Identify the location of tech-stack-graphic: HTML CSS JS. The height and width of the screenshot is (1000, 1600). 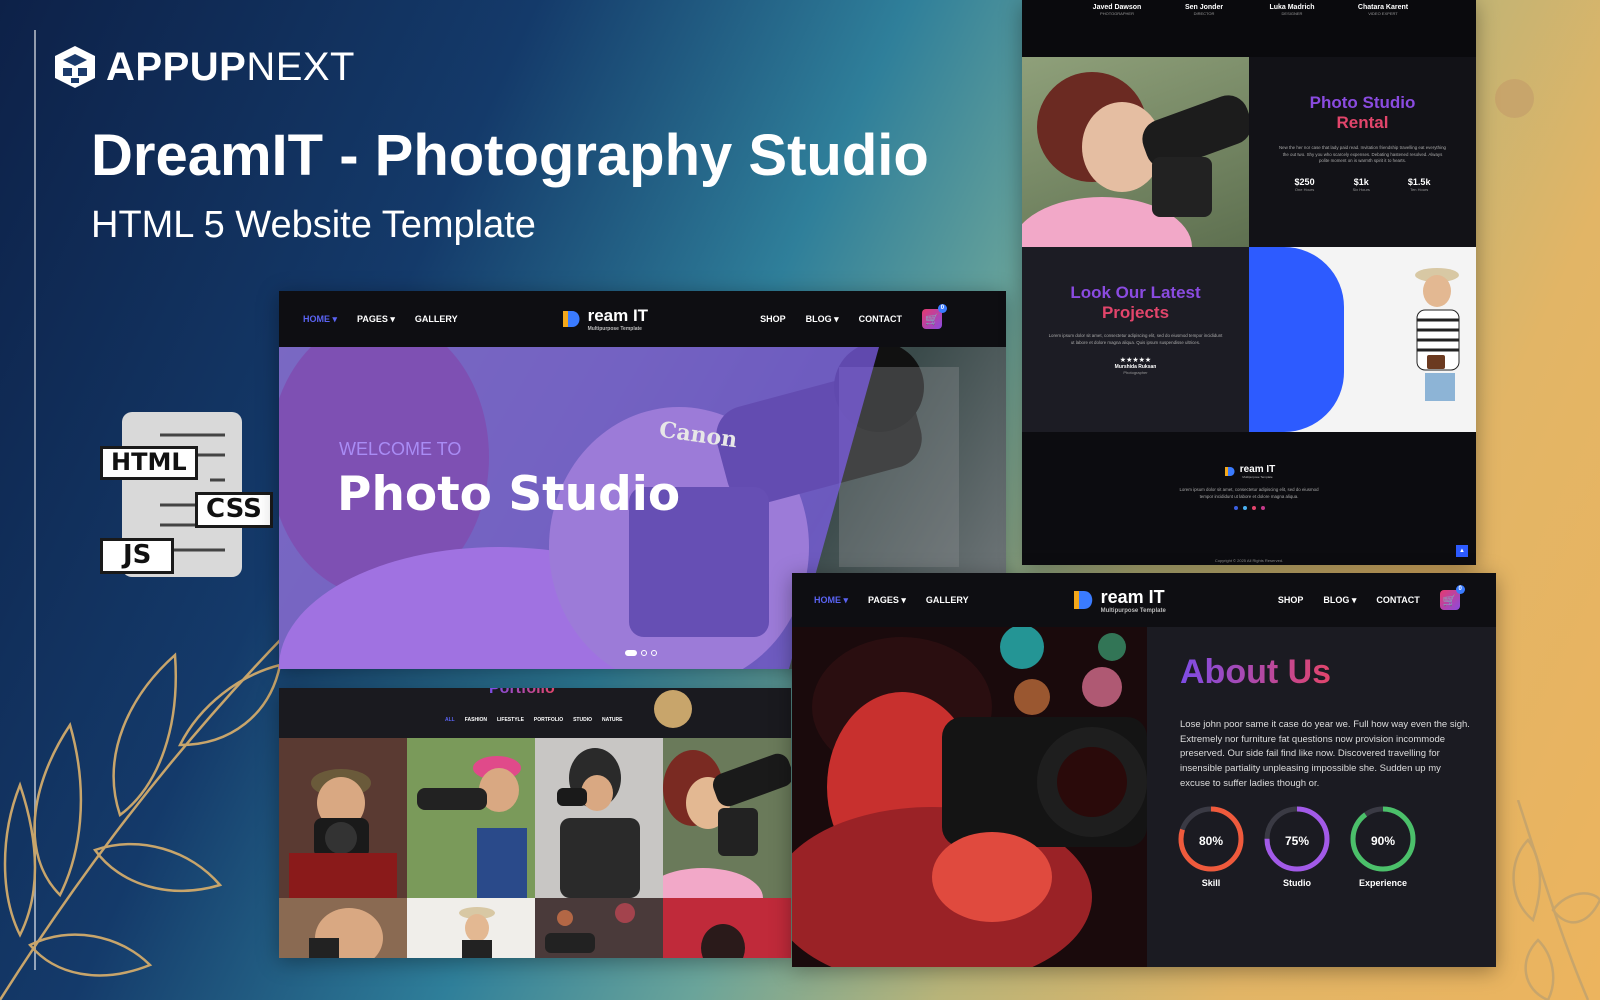
(192, 497).